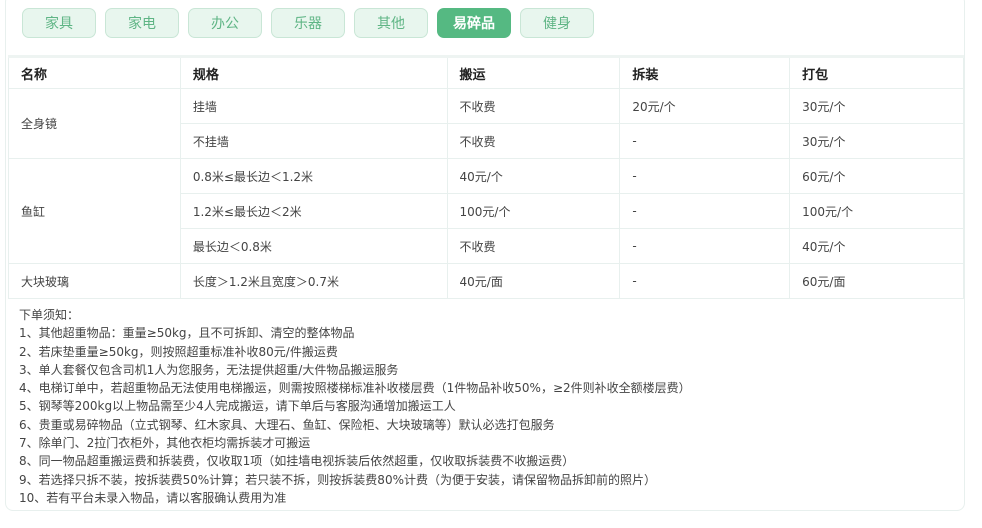 The height and width of the screenshot is (528, 982). What do you see at coordinates (313, 211) in the screenshot?
I see `table-cell: 1.2米≤最长边＜2米` at bounding box center [313, 211].